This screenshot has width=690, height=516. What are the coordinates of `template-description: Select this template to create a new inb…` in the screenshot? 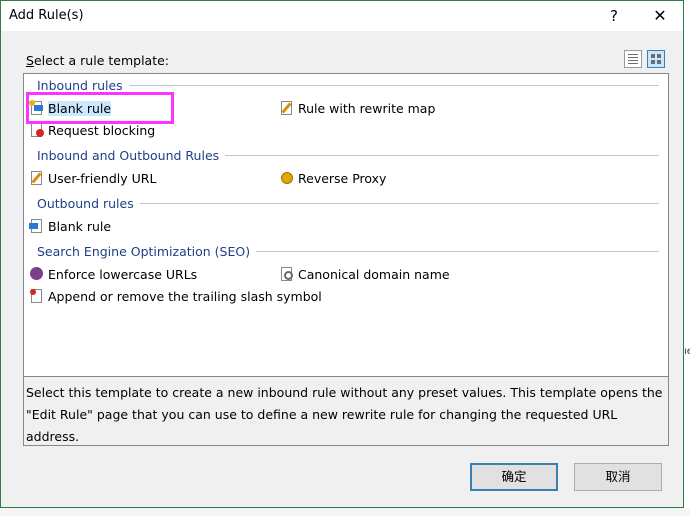 It's located at (346, 411).